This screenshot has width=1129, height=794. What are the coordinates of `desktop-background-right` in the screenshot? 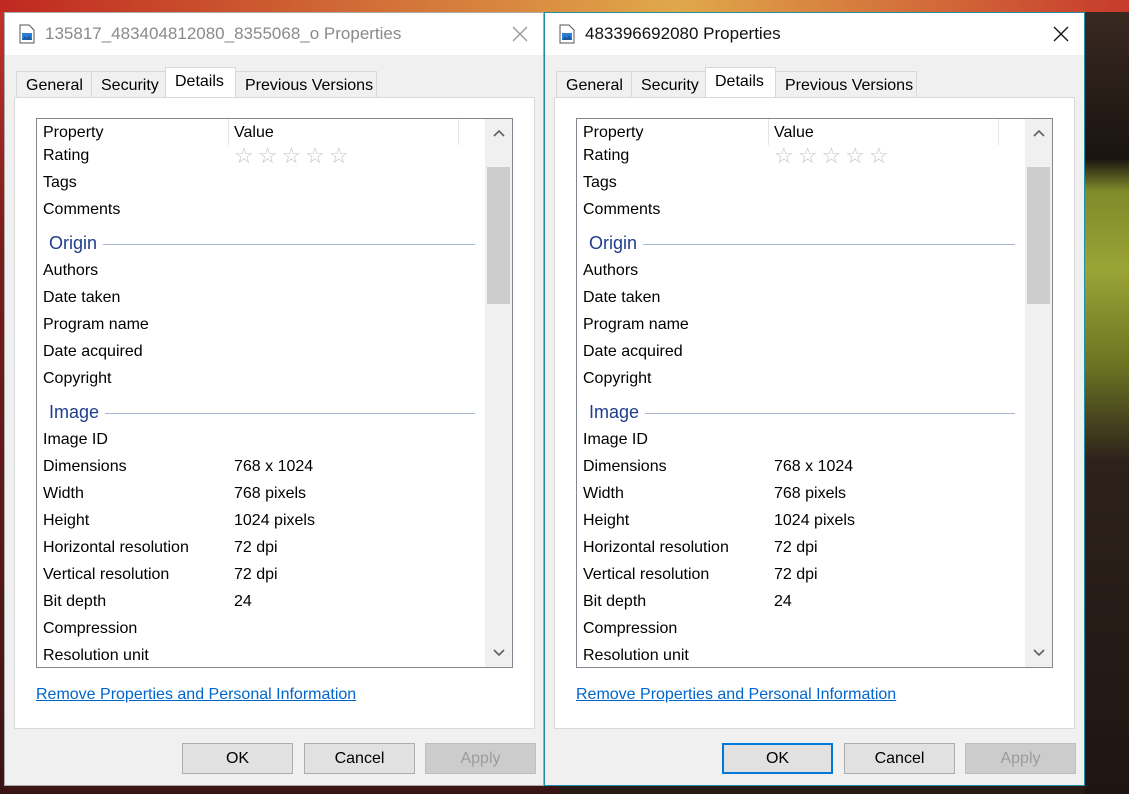 It's located at (1107, 397).